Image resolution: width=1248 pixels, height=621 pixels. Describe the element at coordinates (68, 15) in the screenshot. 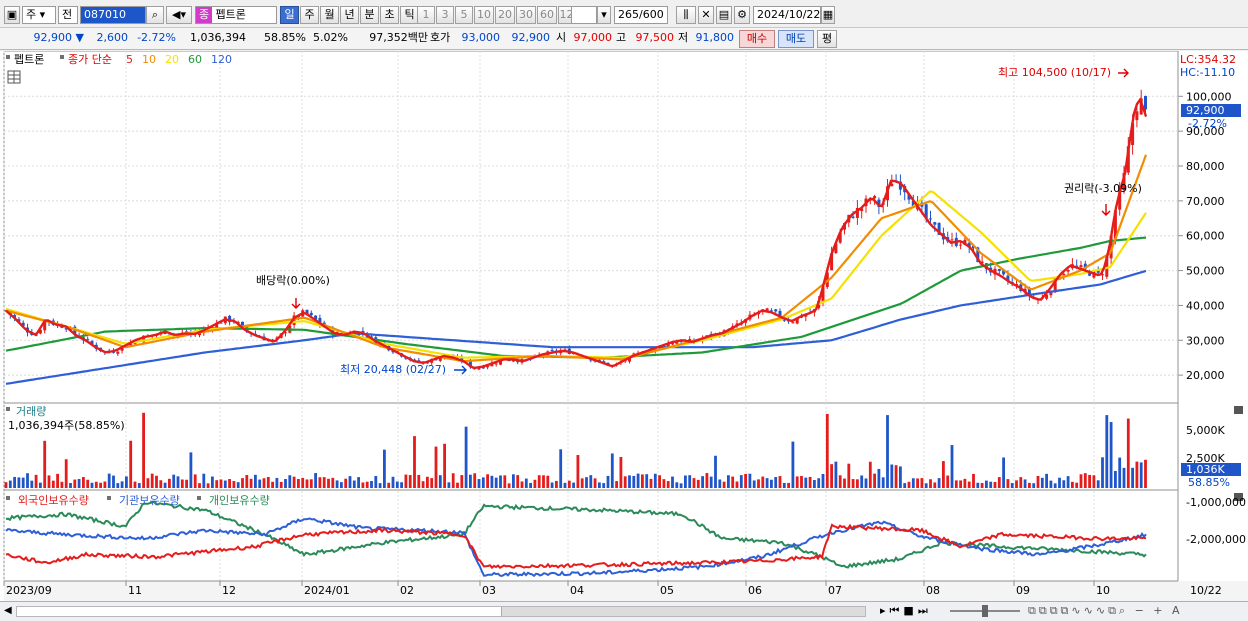

I see `scope-select: 전` at that location.